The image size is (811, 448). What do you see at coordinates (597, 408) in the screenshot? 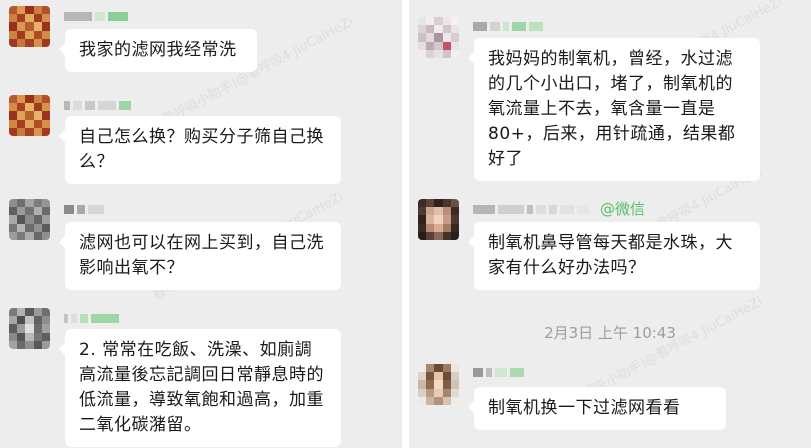
I see `message-bubble: 制氧机换一下过滤网看看` at bounding box center [597, 408].